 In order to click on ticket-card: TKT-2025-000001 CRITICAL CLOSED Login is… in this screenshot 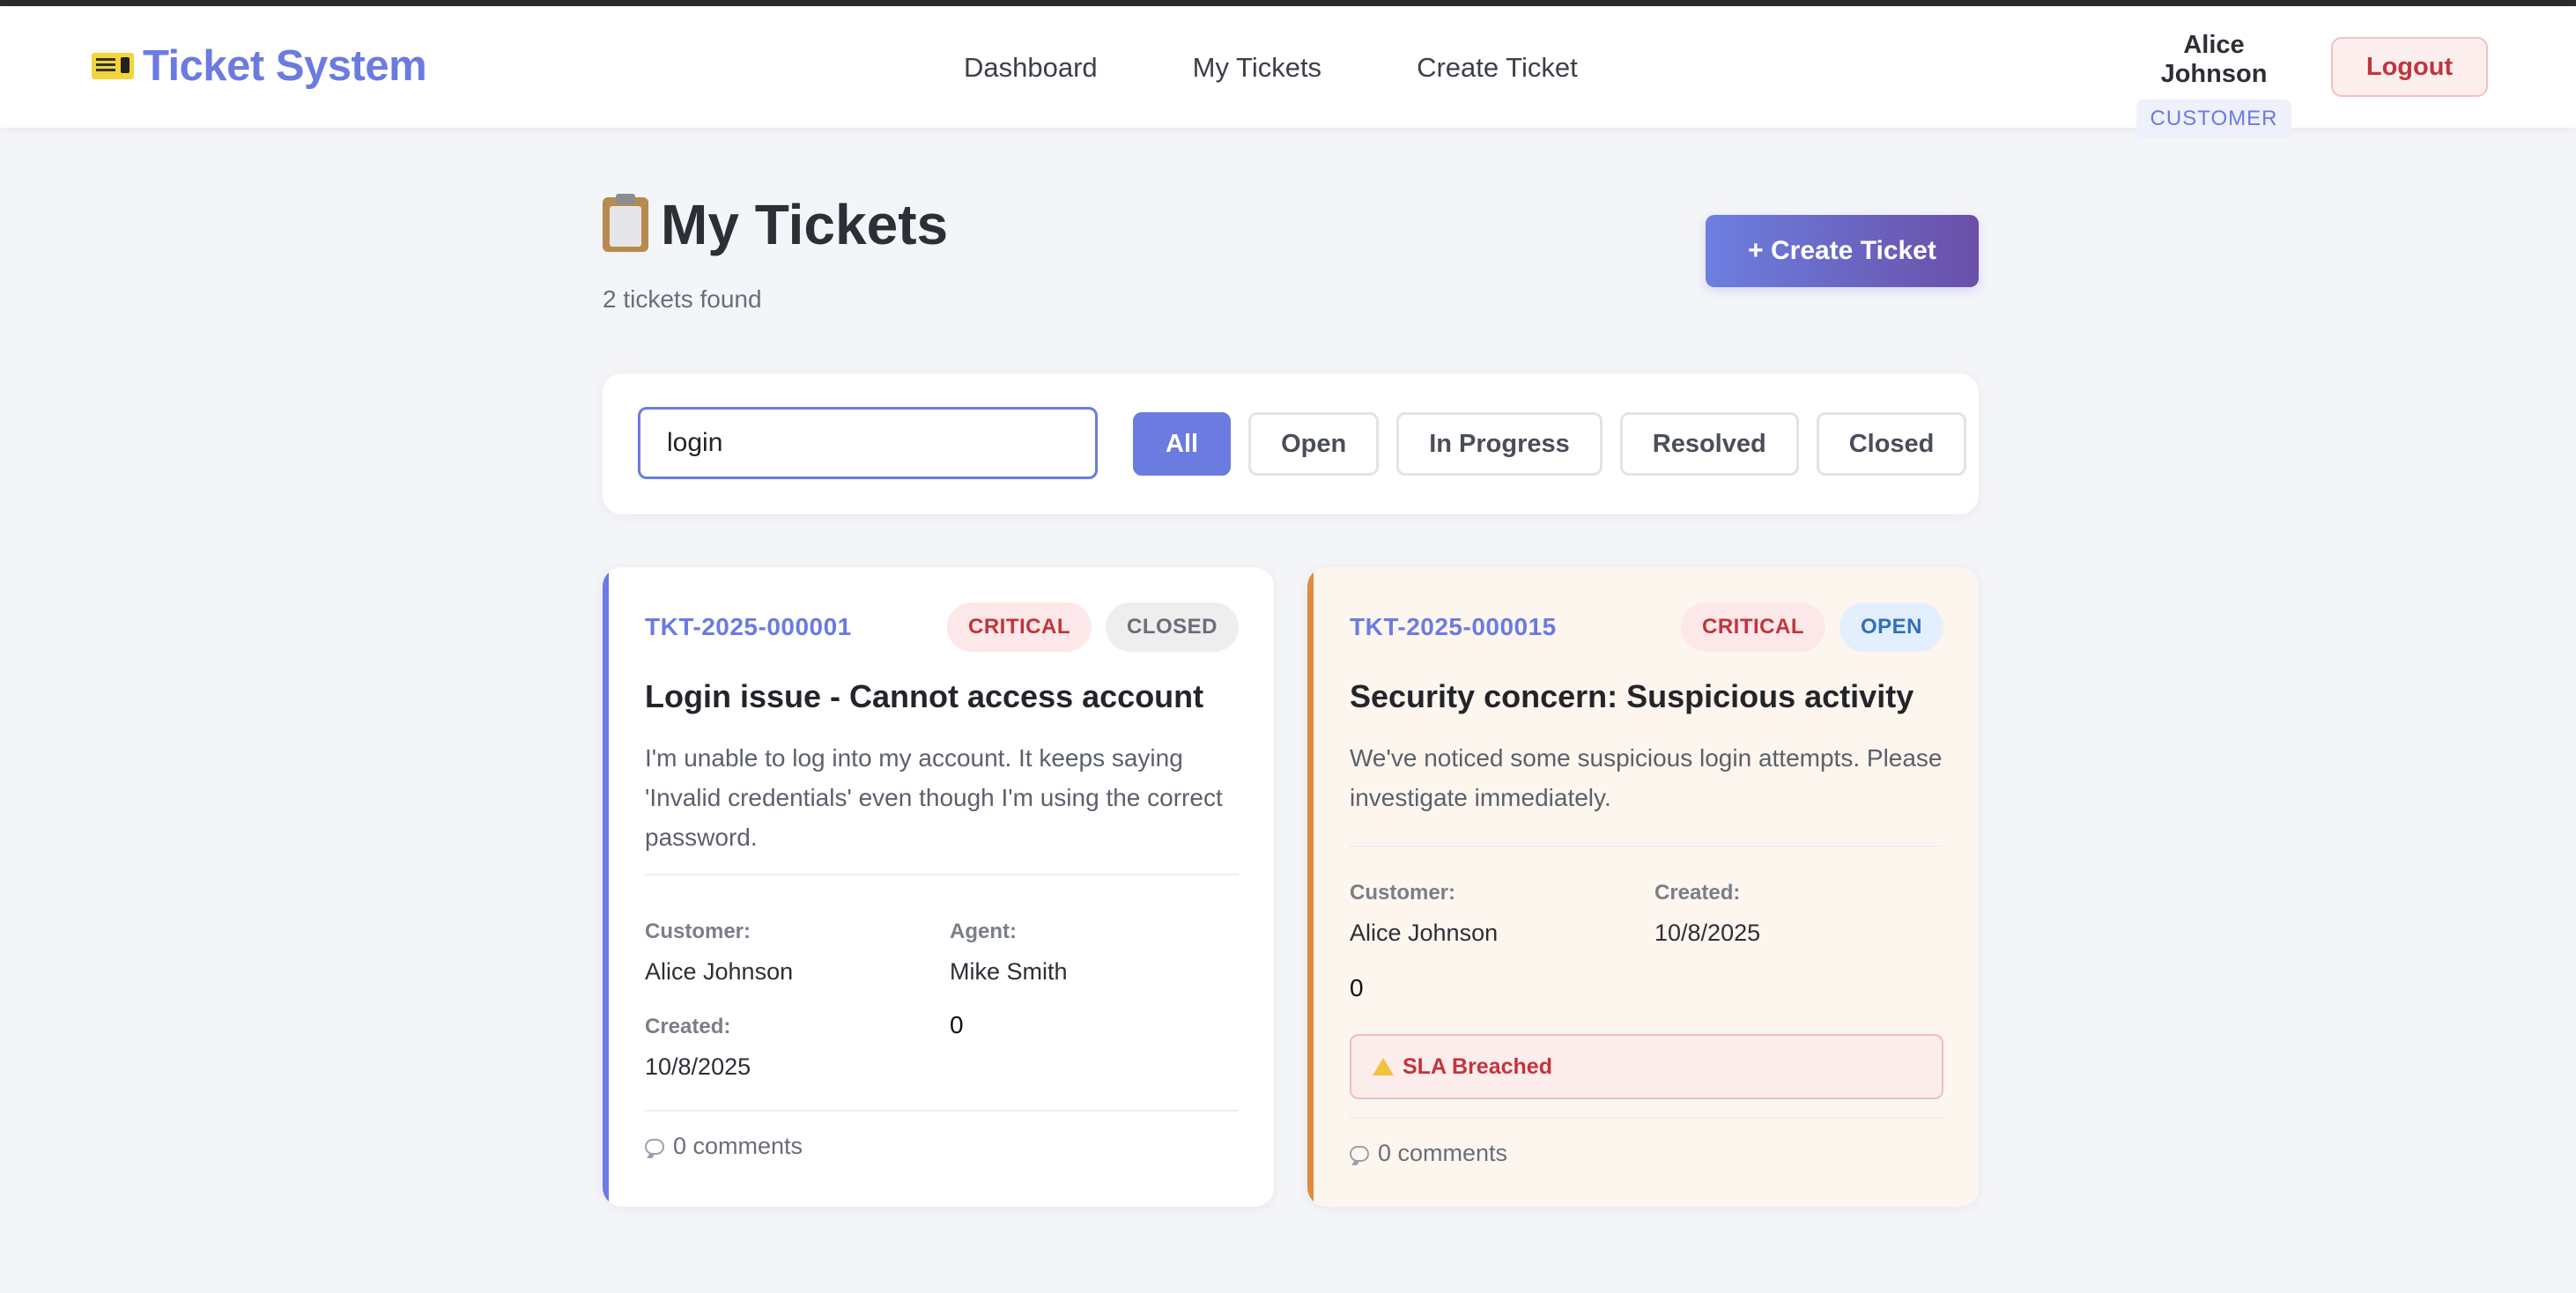, I will do `click(939, 887)`.